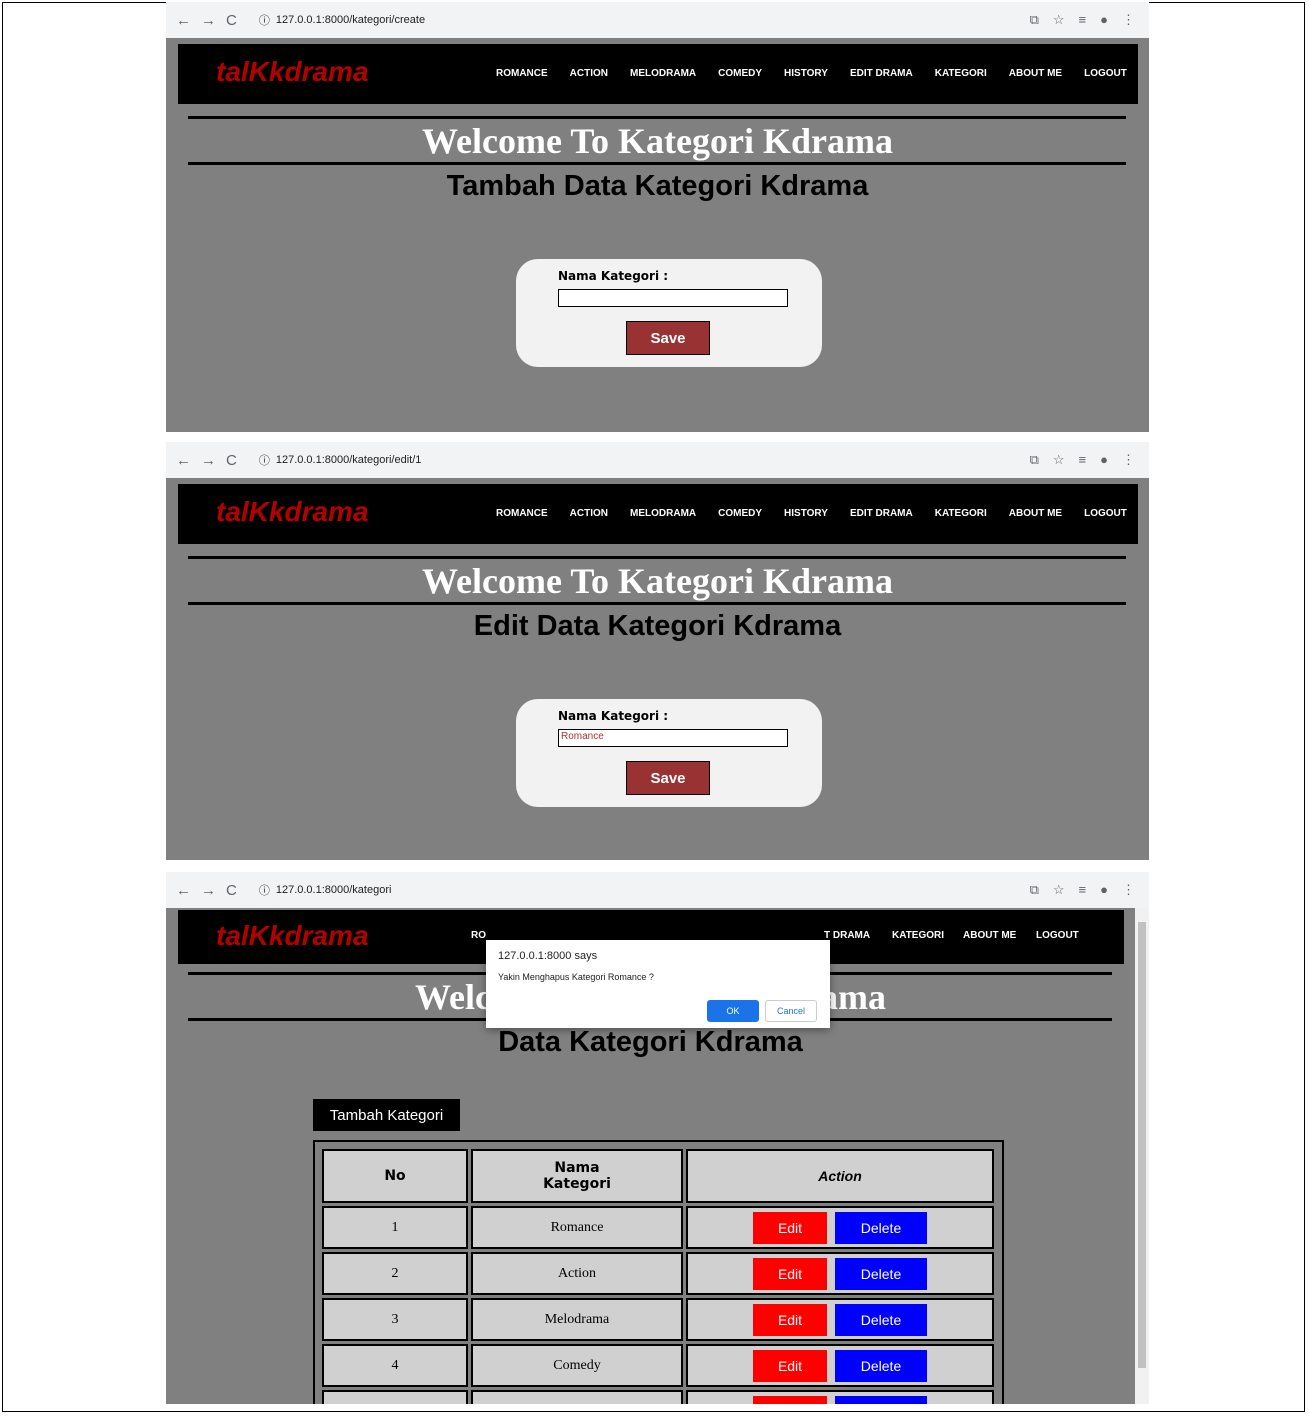  I want to click on url-text: 127.0.0.1:8000/kategori, so click(333, 890).